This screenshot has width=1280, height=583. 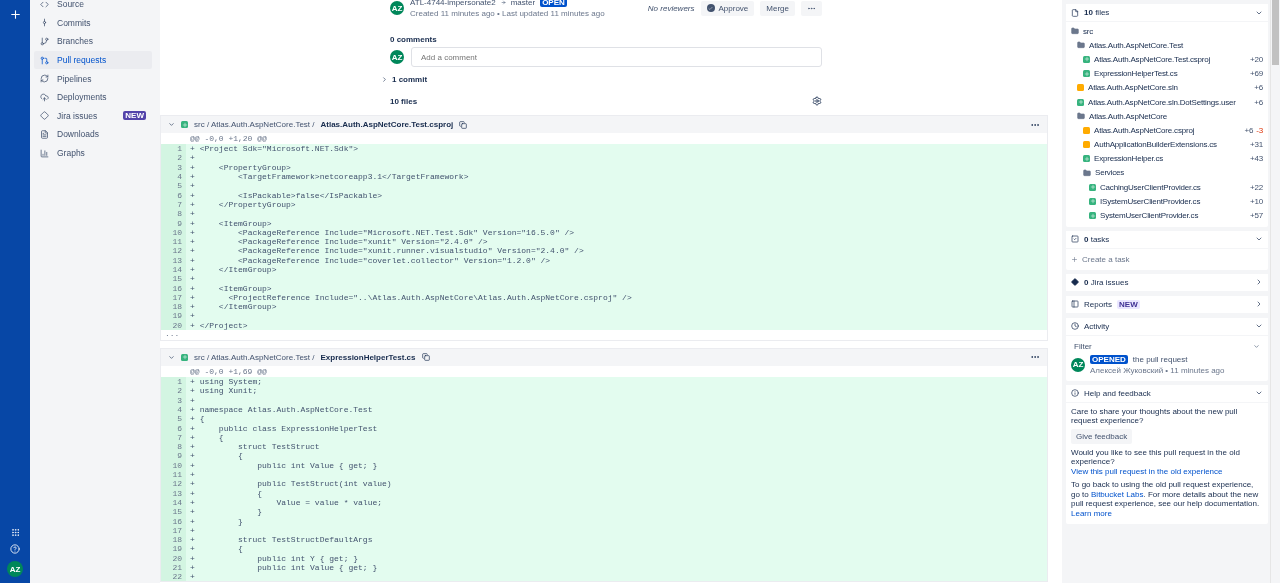 What do you see at coordinates (284, 567) in the screenshot?
I see `code-line: + public int Value { get; }` at bounding box center [284, 567].